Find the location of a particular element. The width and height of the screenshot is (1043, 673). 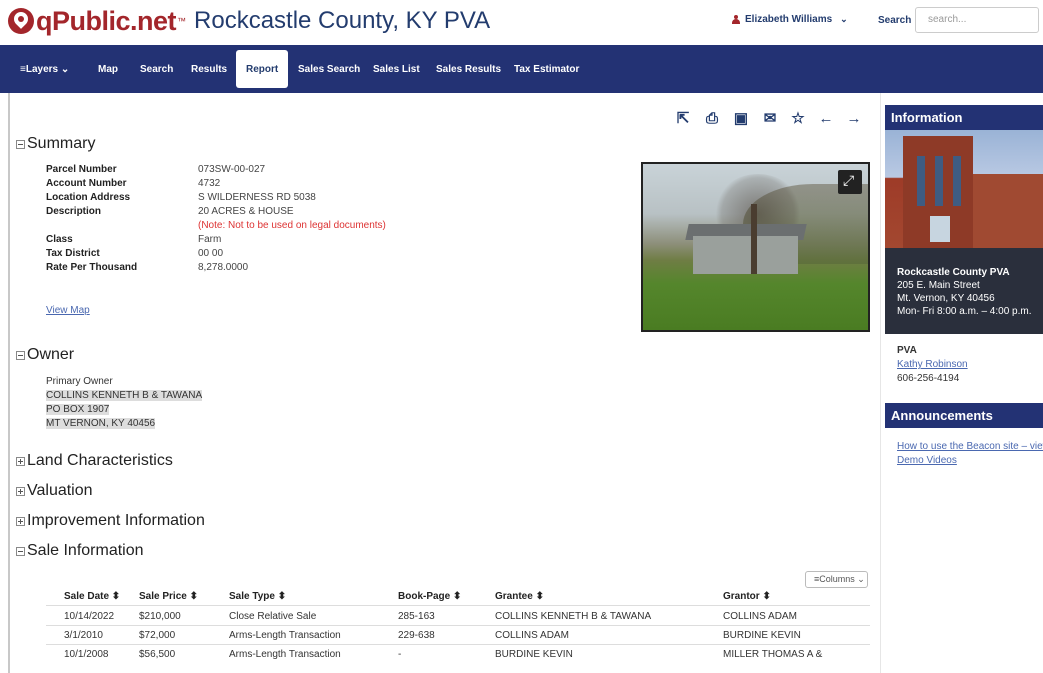

primary-owner-label: Primary Owner is located at coordinates (79, 381).